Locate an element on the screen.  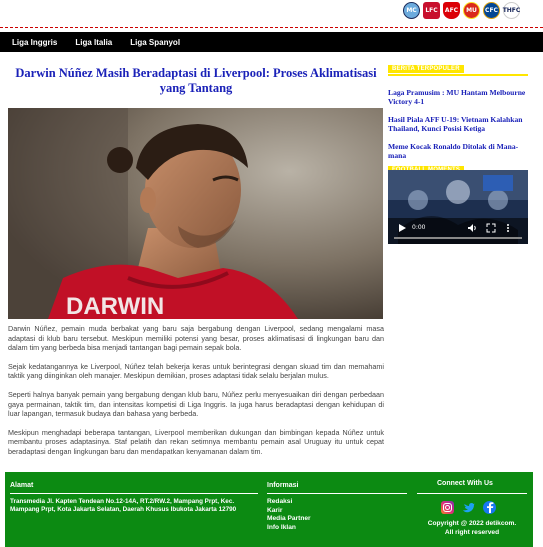
arsenal-logo-icon: AFC is located at coordinates (451, 10).